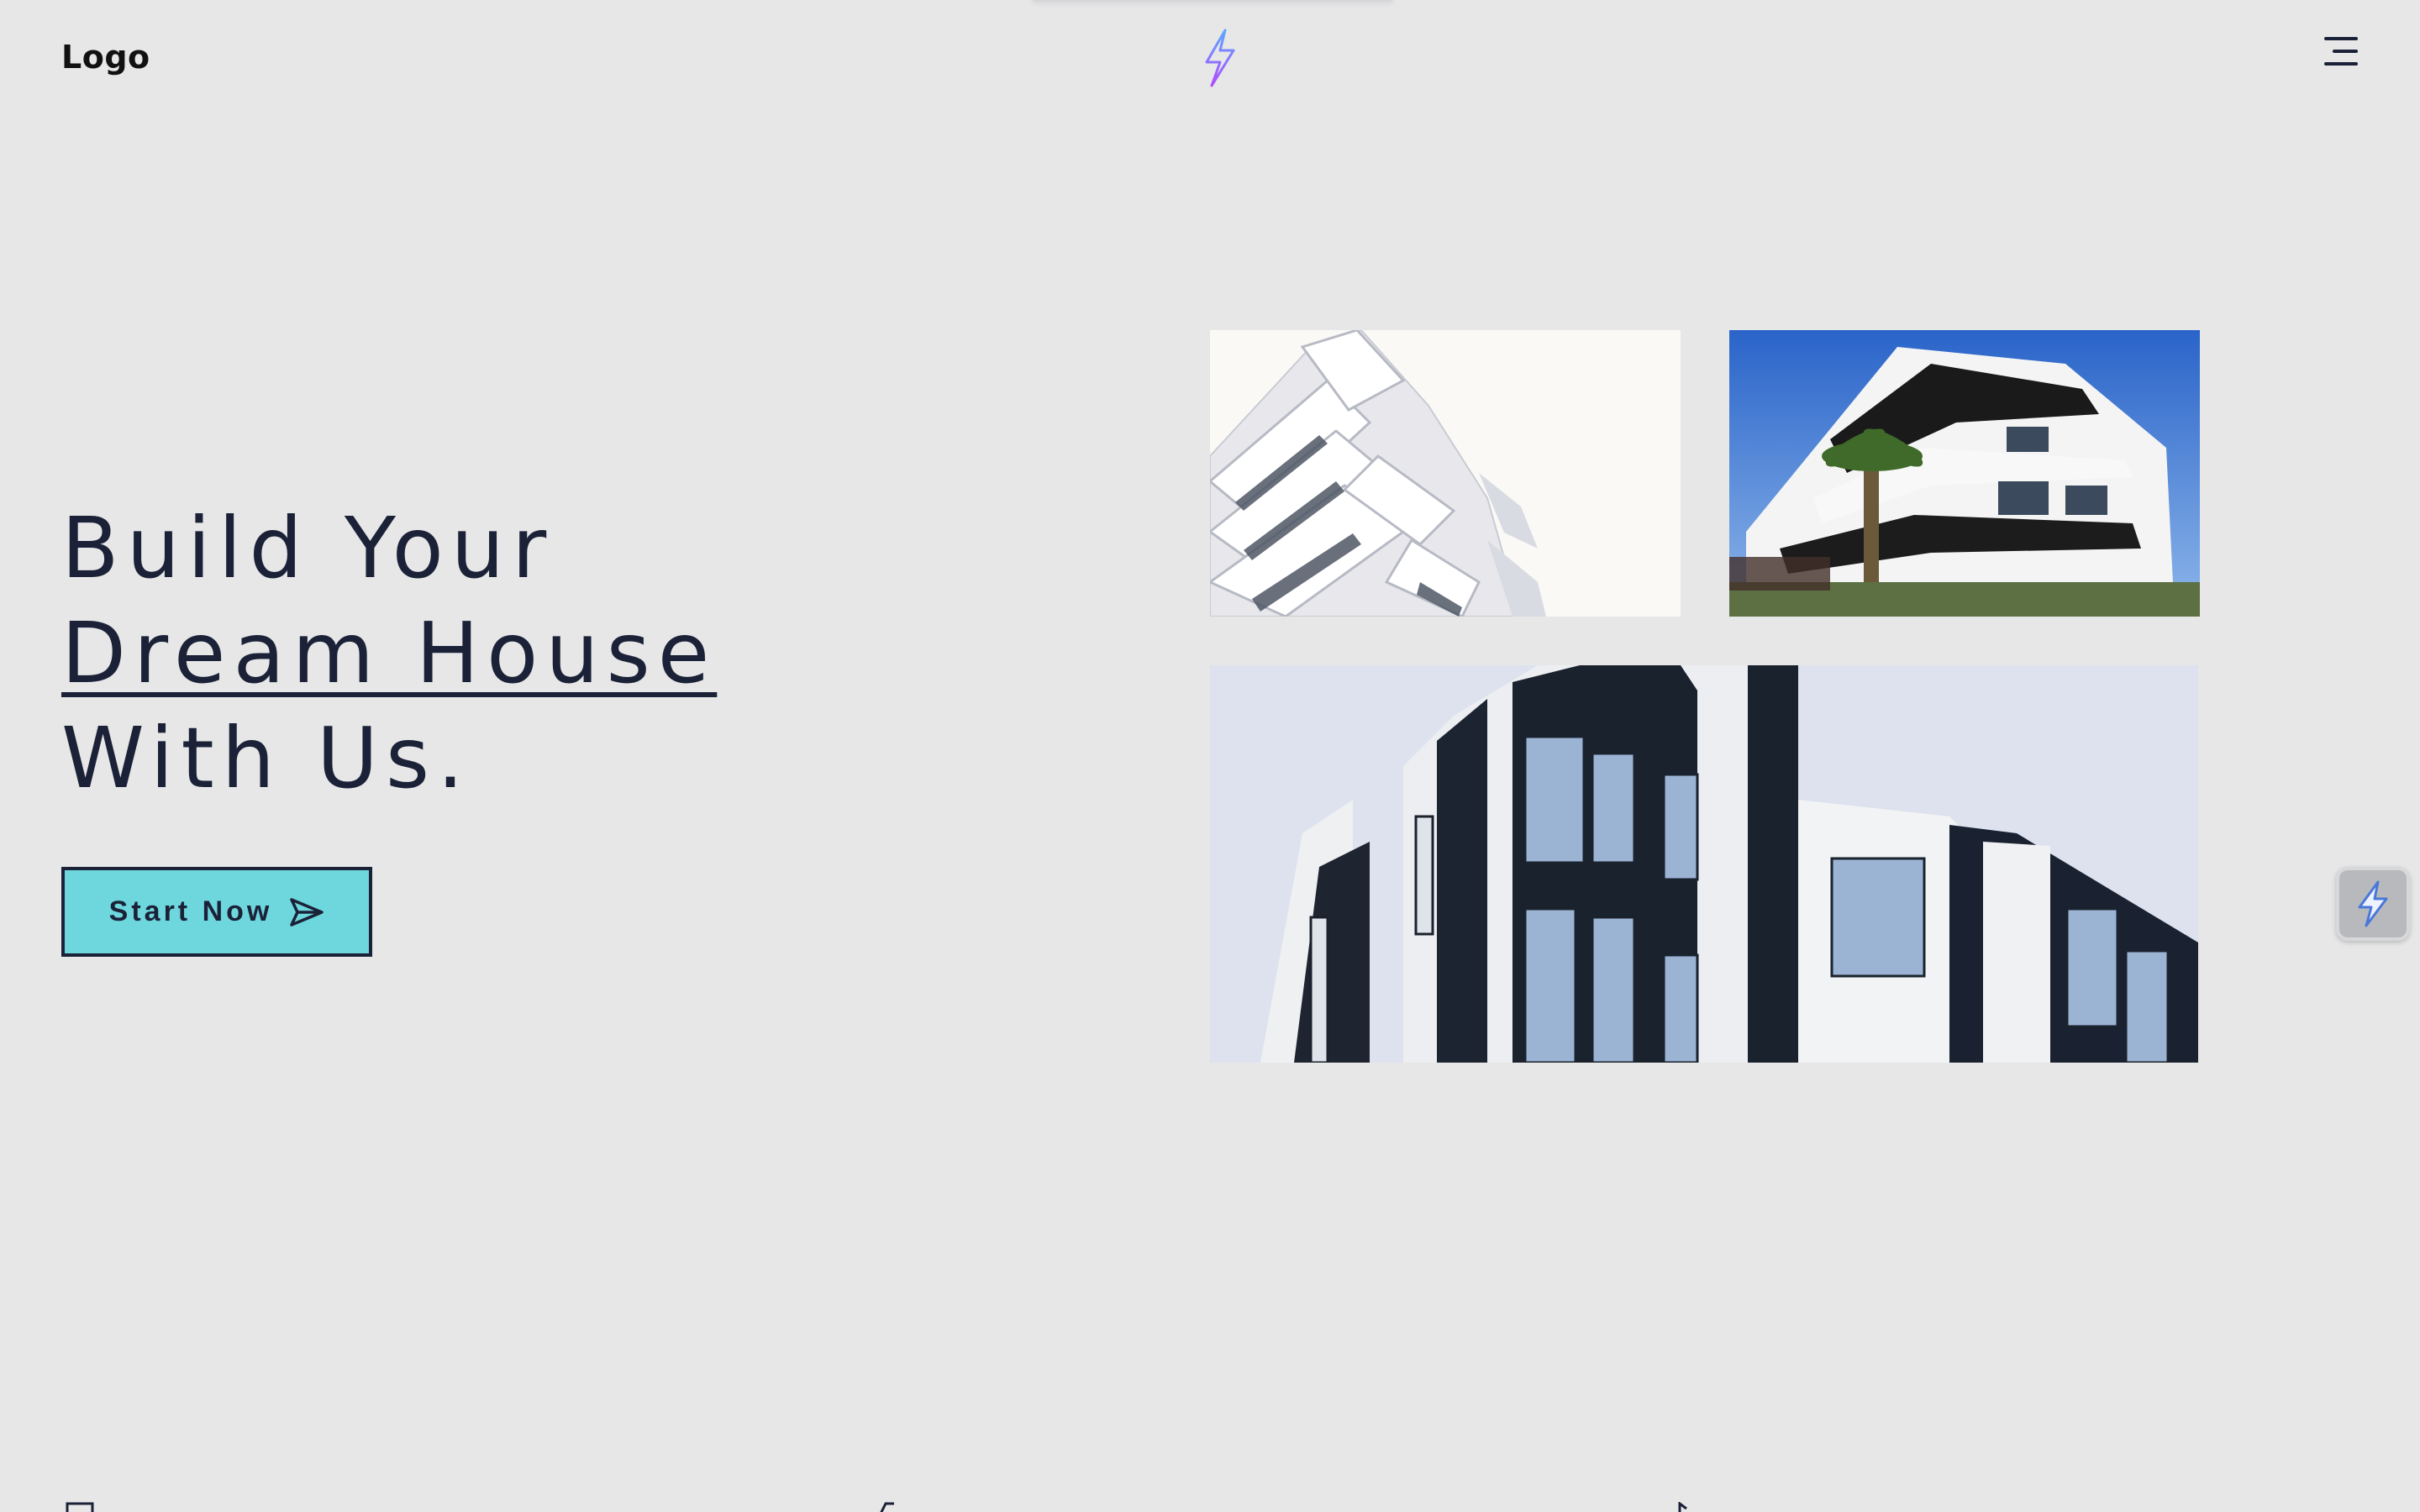  What do you see at coordinates (266, 758) in the screenshot?
I see `hero-title-line-3: With Us.` at bounding box center [266, 758].